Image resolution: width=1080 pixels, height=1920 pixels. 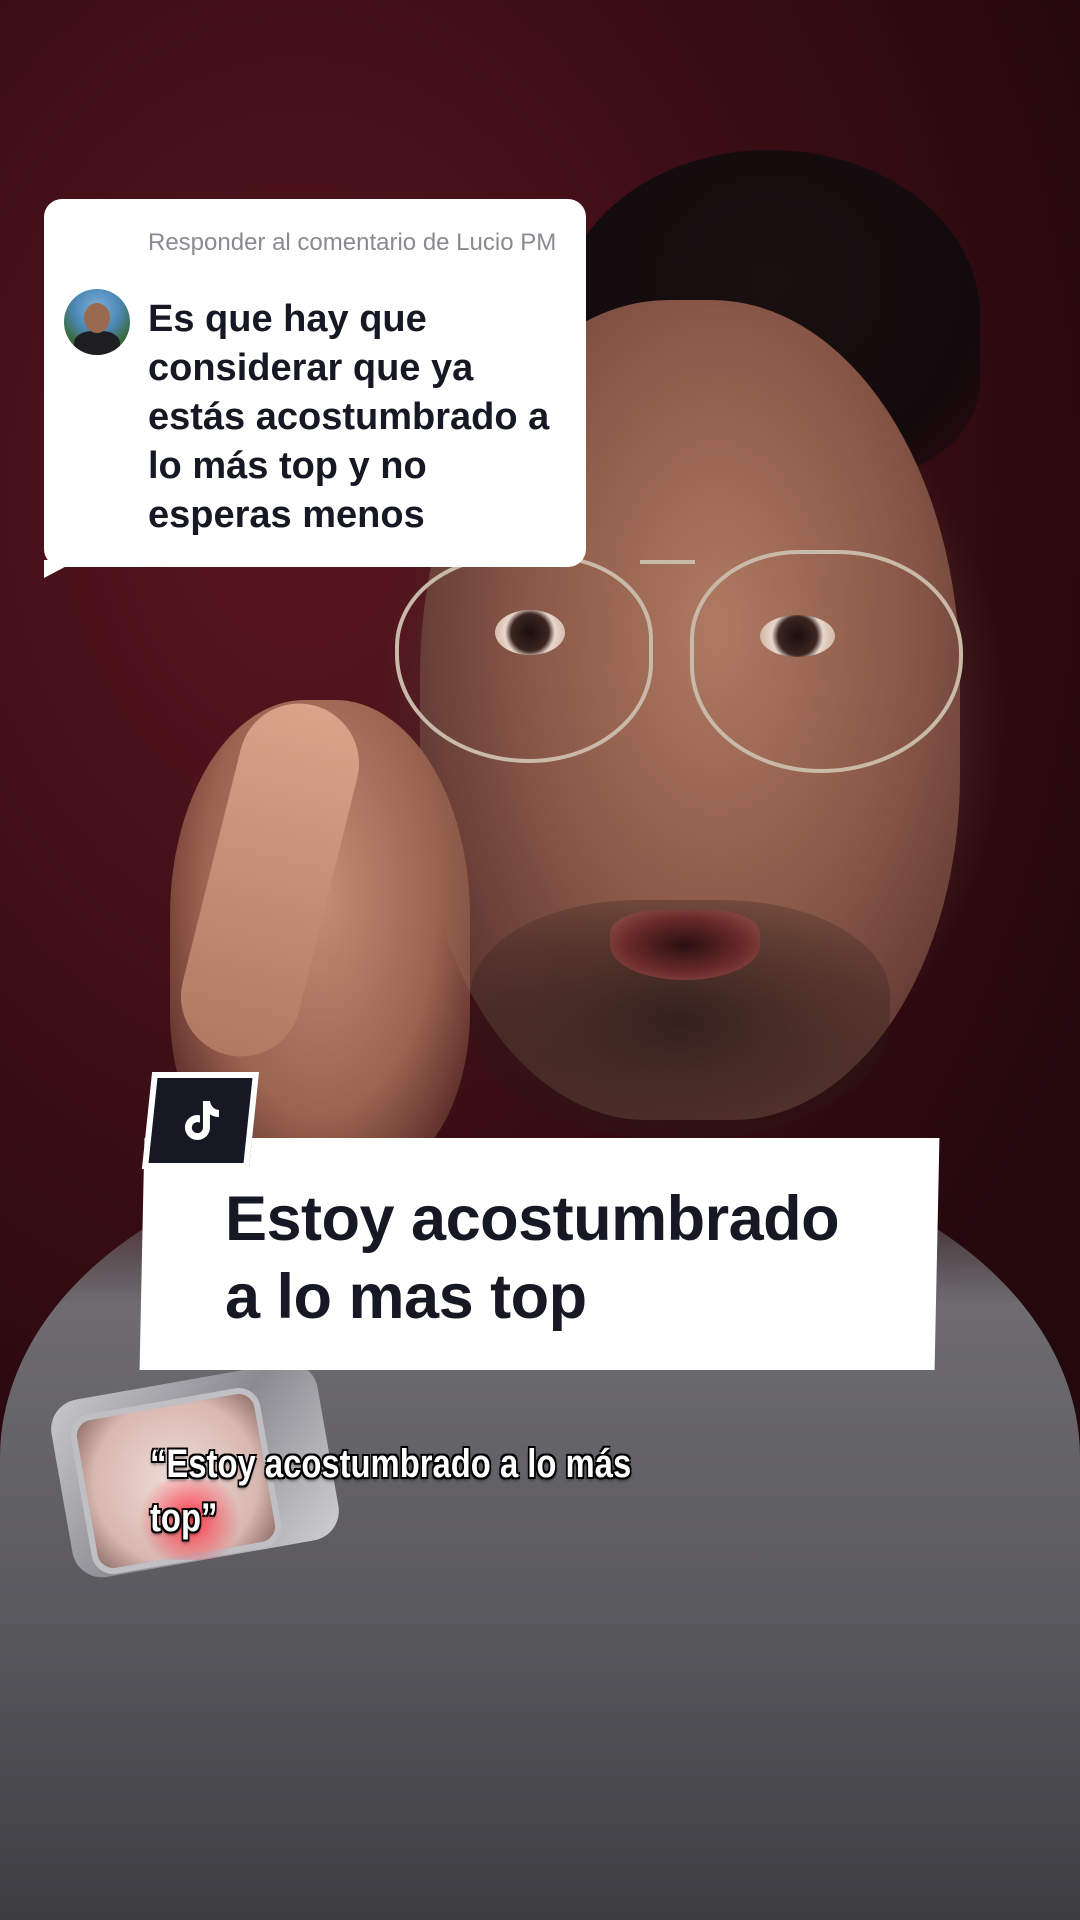 I want to click on title-sticker-text: Estoy acostumbrado a lo mas top, so click(x=575, y=1258).